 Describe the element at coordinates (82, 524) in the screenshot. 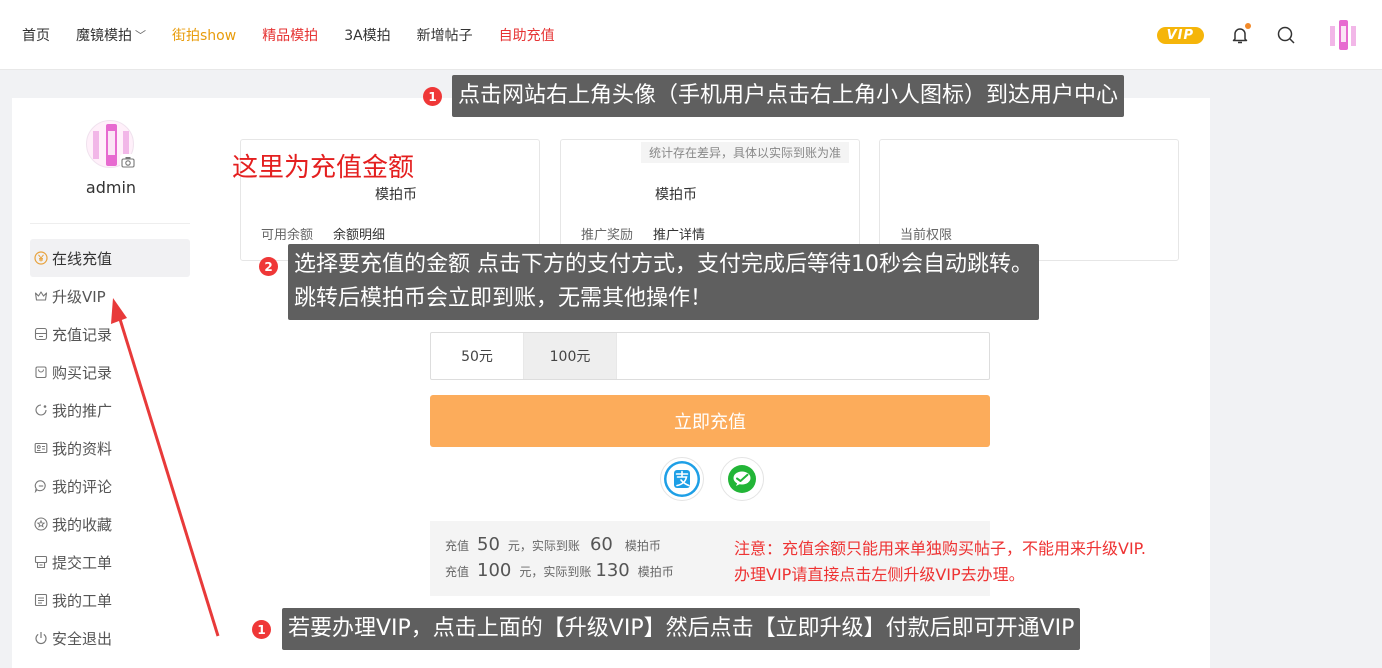

I see `sidebar-item-label: 我的收藏` at that location.